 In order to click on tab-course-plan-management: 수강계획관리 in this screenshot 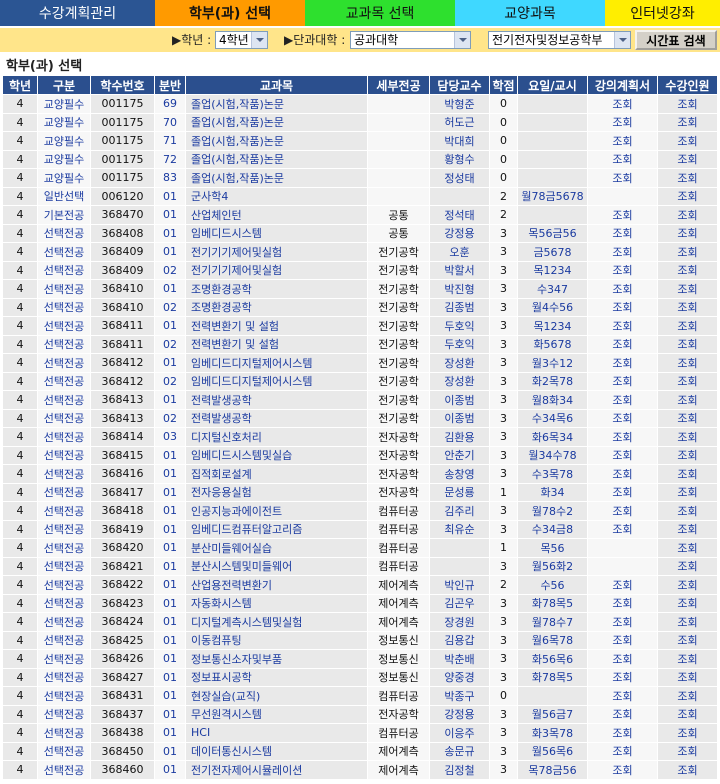, I will do `click(77, 13)`.